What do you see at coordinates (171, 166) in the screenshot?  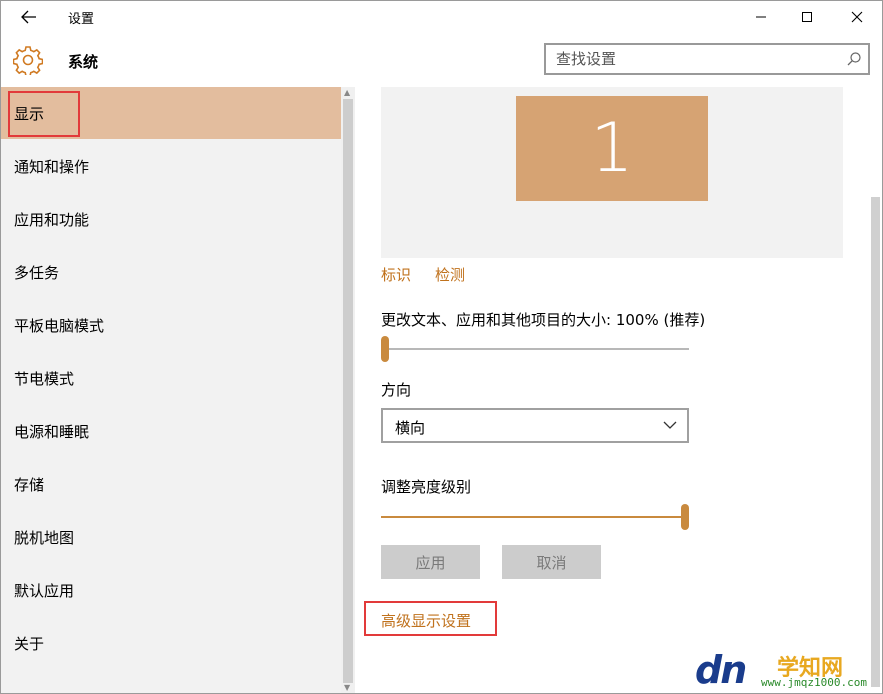 I see `sidebar-item-notifications: 通知和操作` at bounding box center [171, 166].